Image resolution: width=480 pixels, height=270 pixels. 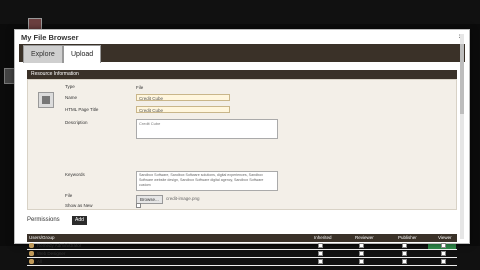 I want to click on col-viewer: Viewer, so click(x=445, y=237).